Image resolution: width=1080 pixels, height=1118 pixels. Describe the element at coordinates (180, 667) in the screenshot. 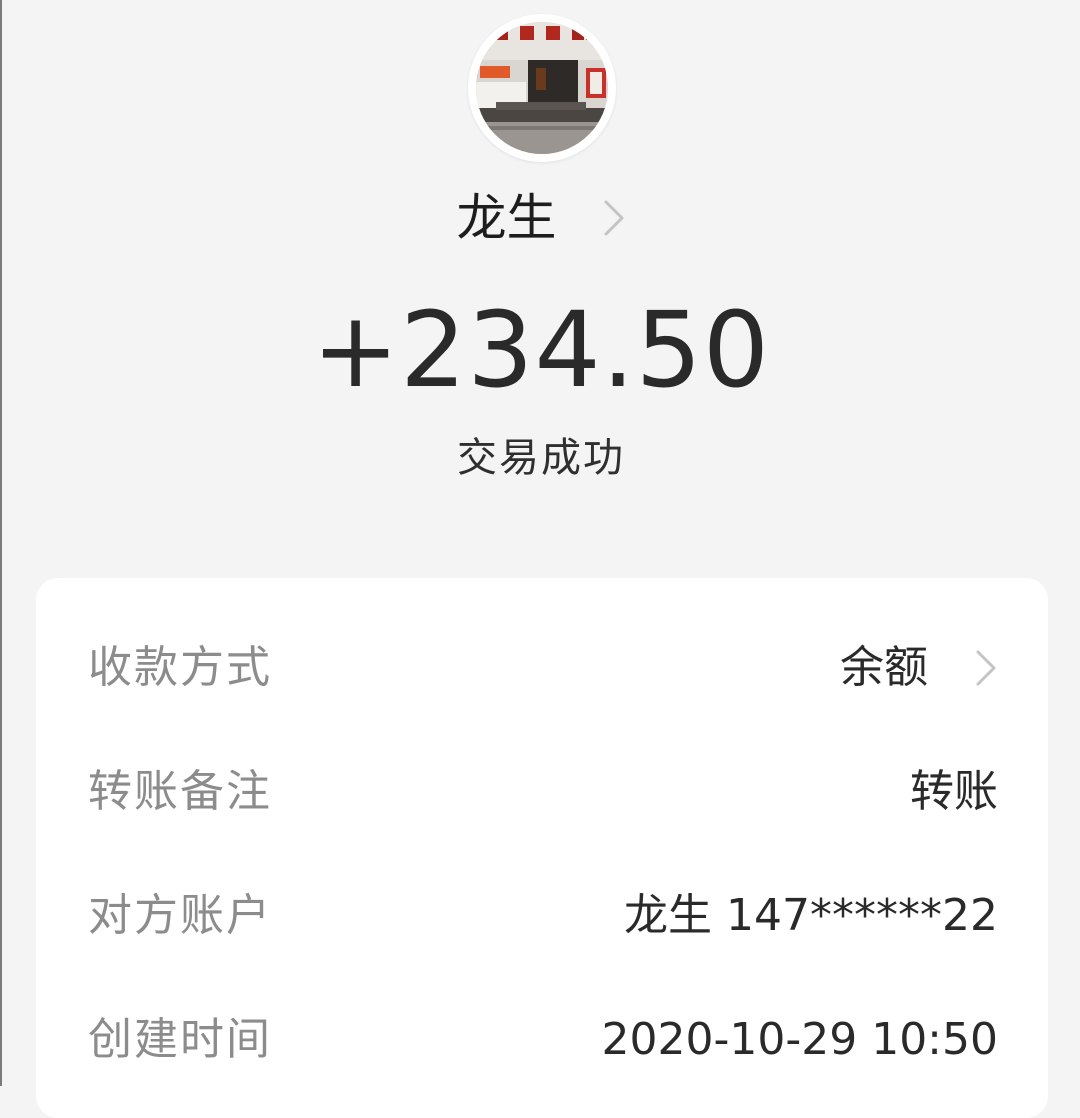

I see `detail-label: 收款方式` at that location.